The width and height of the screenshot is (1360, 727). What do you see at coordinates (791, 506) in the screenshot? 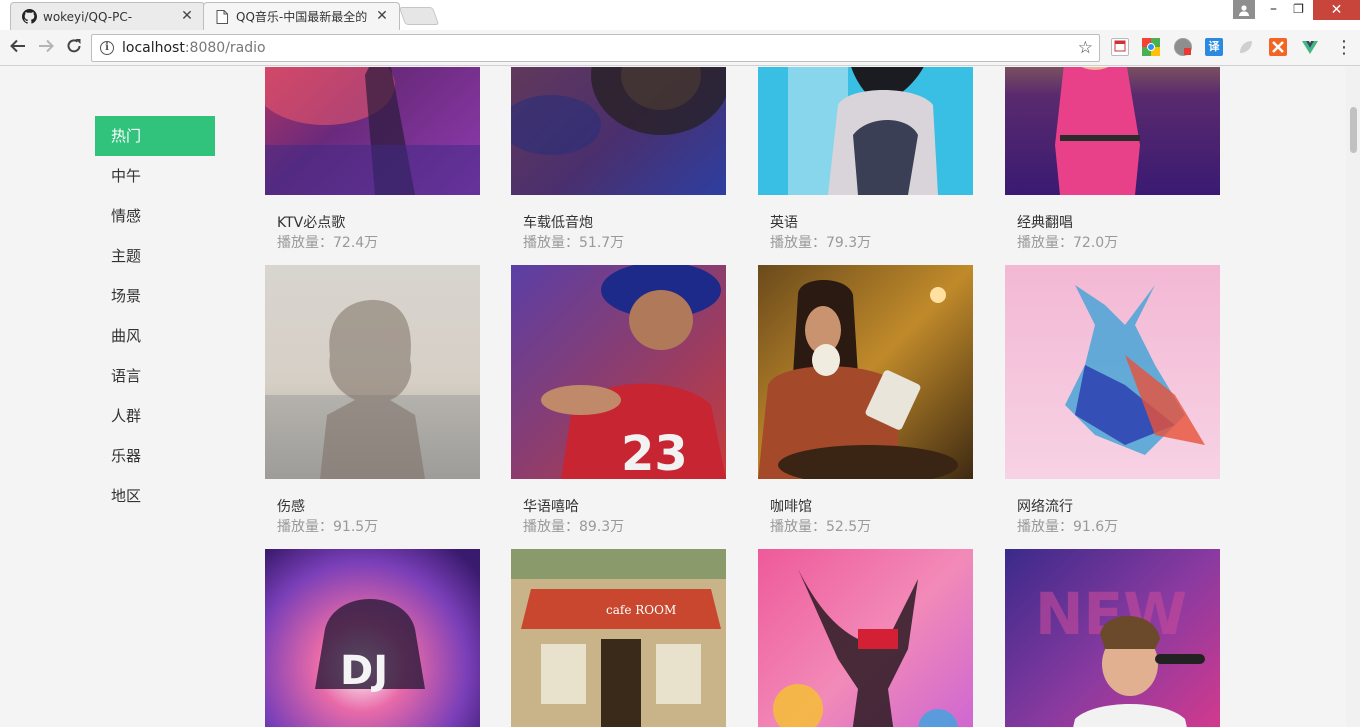
I see `radio-name: 咖啡馆` at bounding box center [791, 506].